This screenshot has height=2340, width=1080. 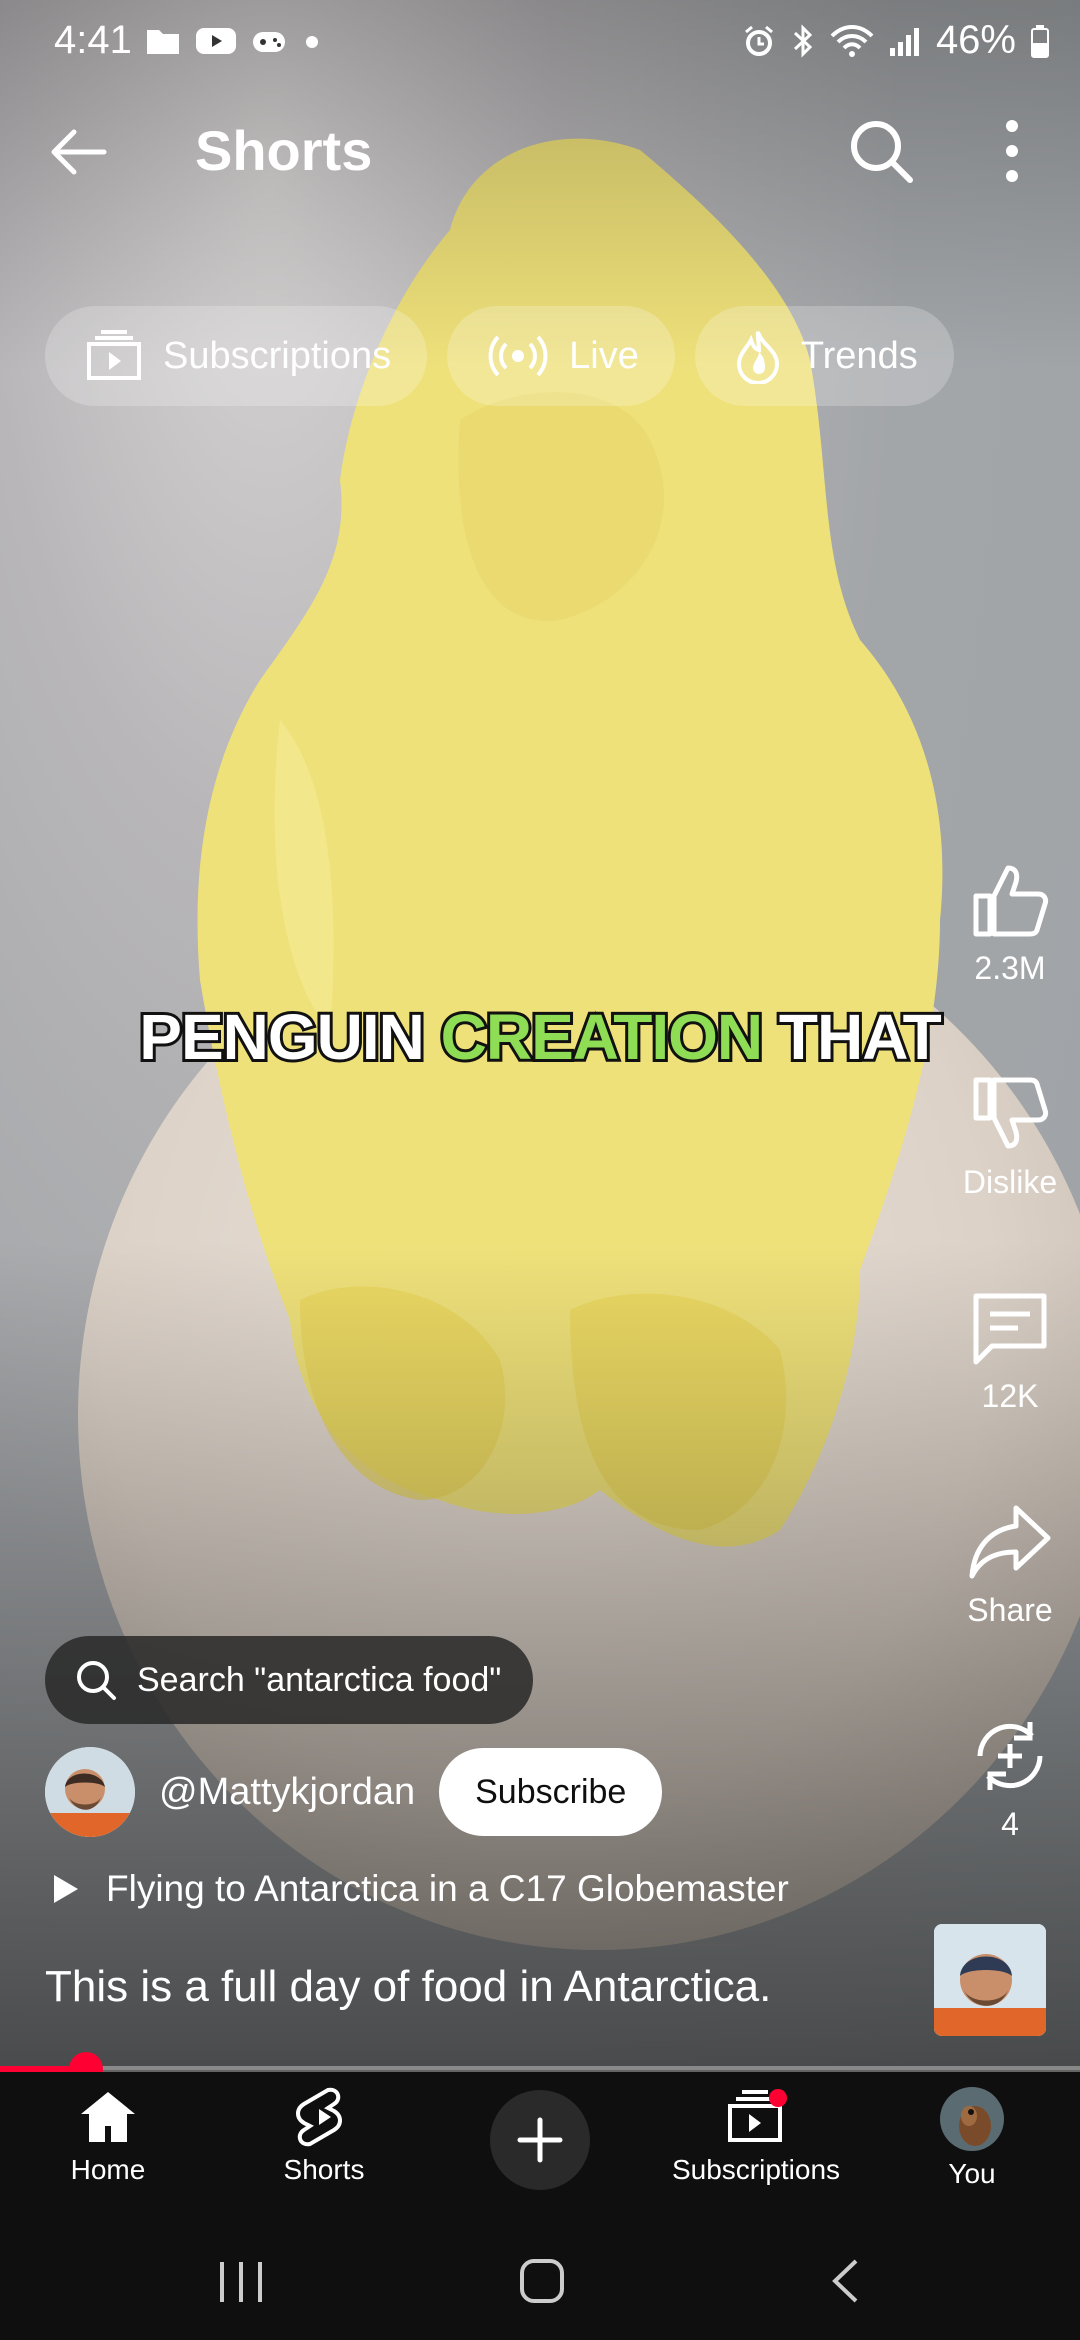 I want to click on status-time: 4:41, so click(x=93, y=40).